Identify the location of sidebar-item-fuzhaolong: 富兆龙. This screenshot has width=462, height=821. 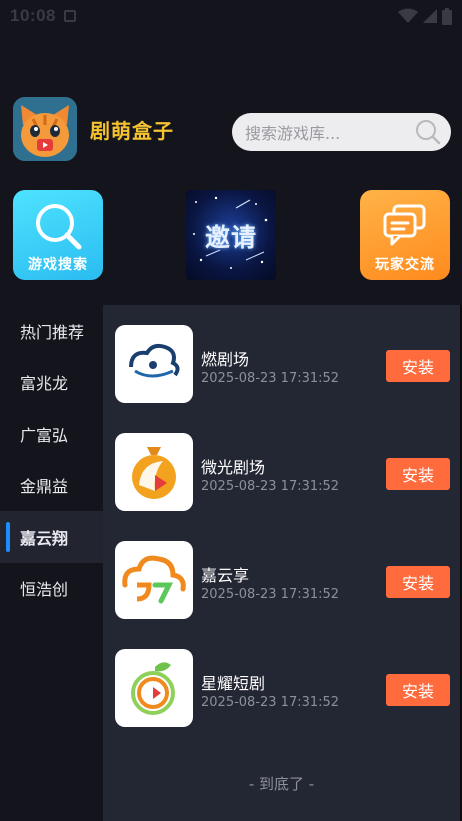
(51, 383).